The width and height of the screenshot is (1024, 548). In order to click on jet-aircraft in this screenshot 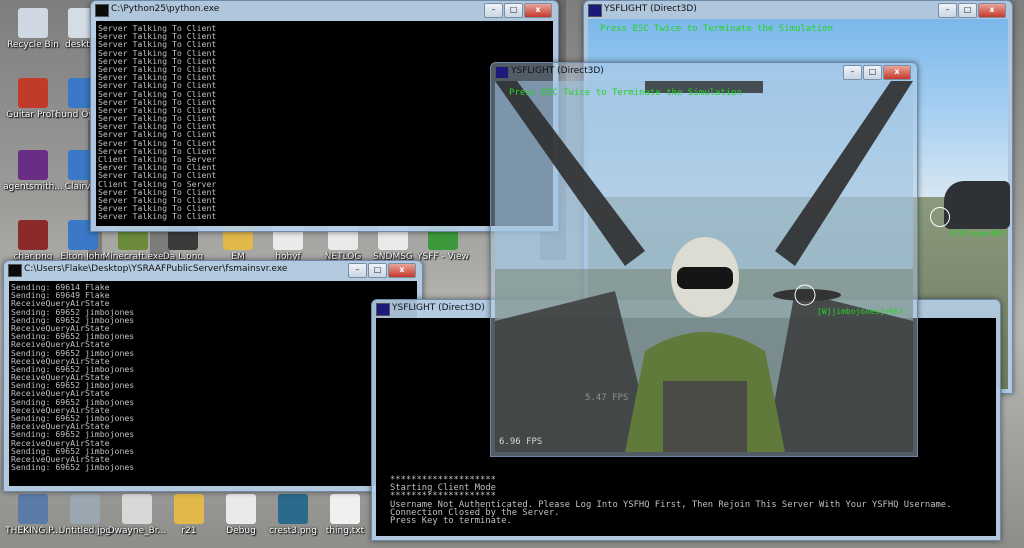, I will do `click(977, 205)`.